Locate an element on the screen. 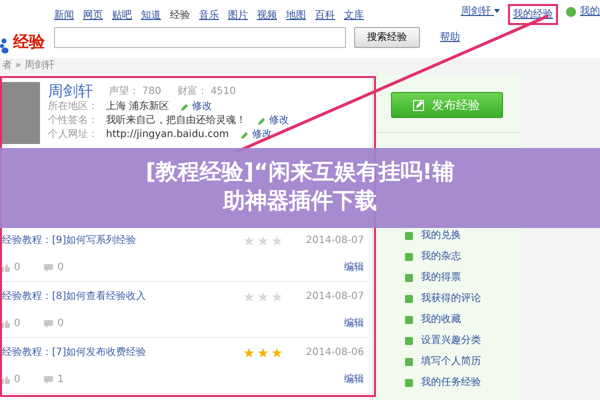 The height and width of the screenshot is (400, 600). my-link: 我的 is located at coordinates (590, 11).